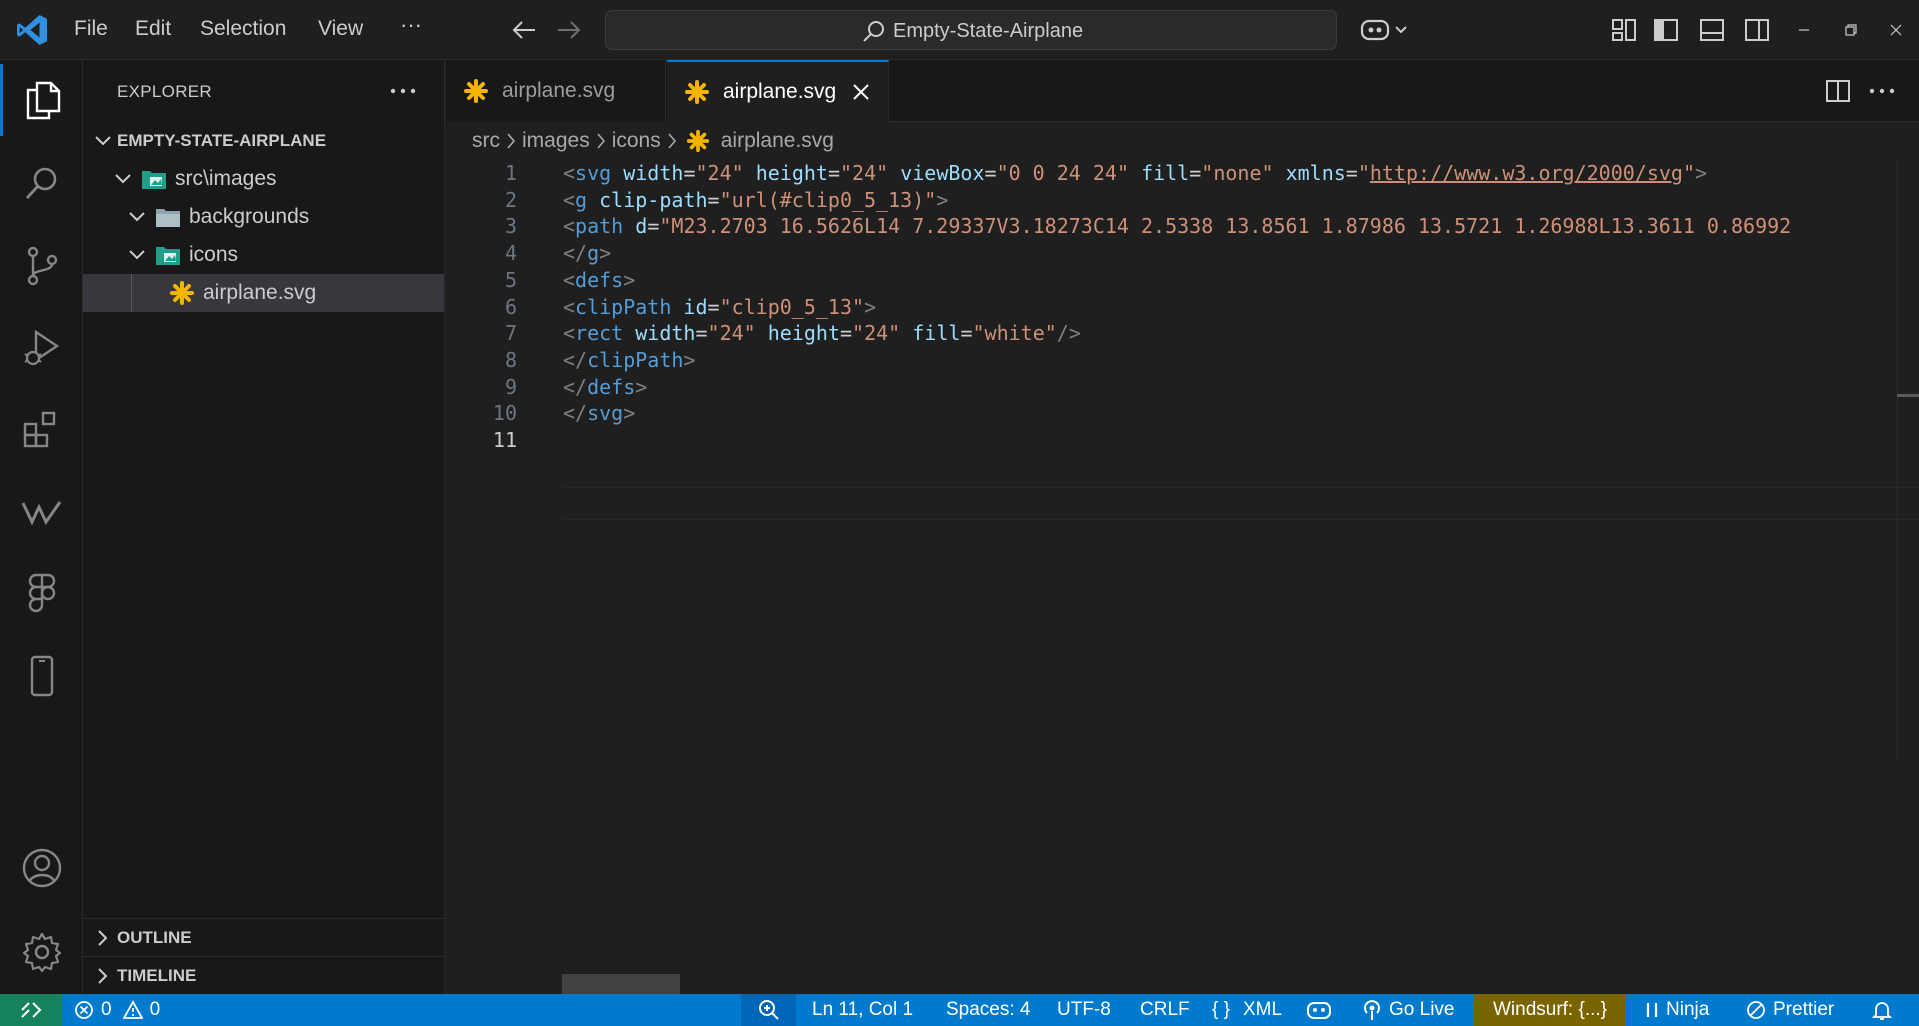 The height and width of the screenshot is (1026, 1919). I want to click on code-token: id, so click(695, 306).